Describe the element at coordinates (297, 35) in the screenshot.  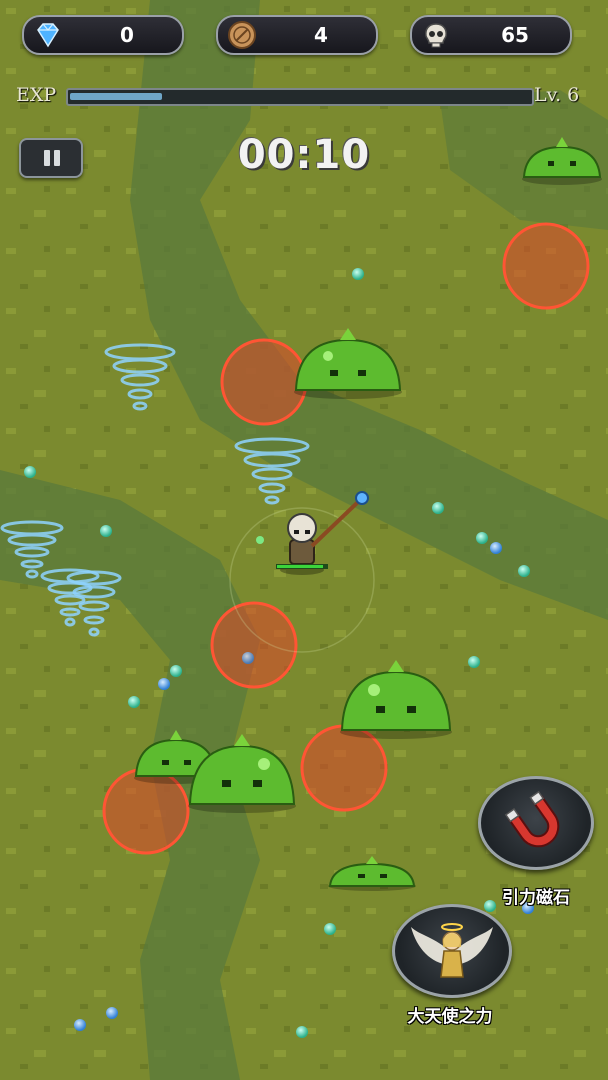
I see `coin-counter: 4` at that location.